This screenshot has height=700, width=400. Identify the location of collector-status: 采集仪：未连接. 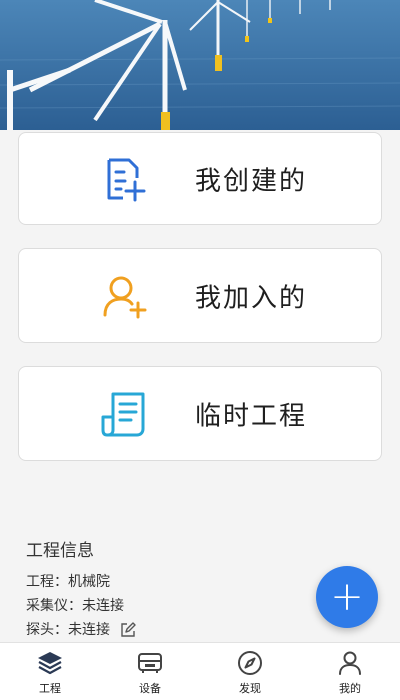
(75, 606).